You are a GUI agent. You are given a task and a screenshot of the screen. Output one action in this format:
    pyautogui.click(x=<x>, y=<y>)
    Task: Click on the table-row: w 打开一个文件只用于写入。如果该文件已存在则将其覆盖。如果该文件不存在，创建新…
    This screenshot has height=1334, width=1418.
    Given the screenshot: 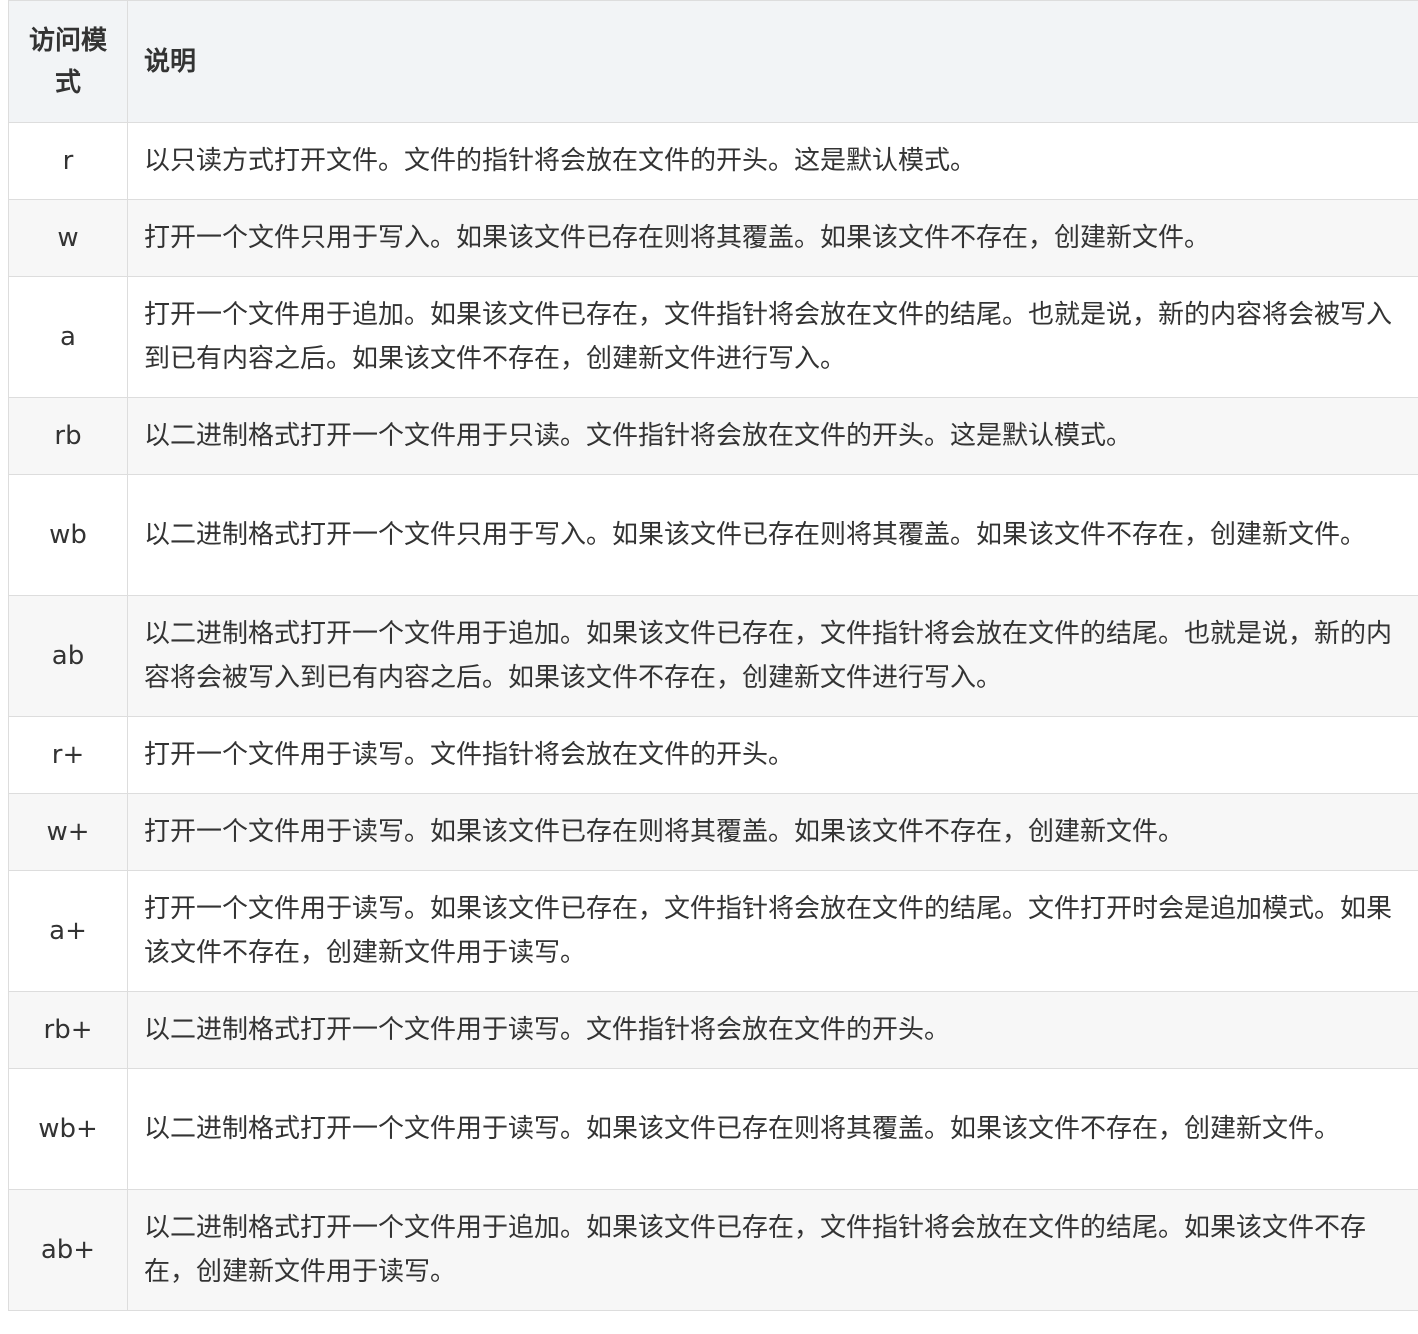 What is the action you would take?
    pyautogui.click(x=713, y=238)
    